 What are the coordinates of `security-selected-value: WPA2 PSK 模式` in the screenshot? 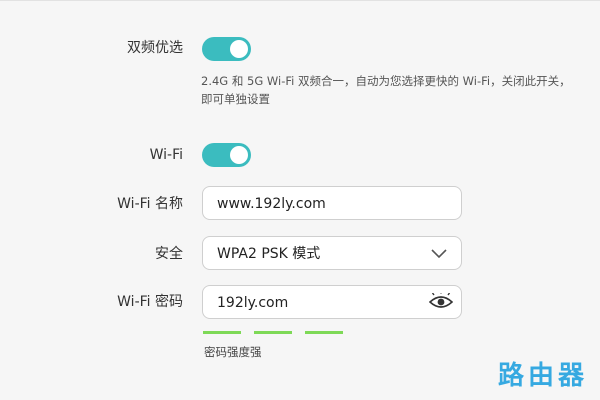 It's located at (269, 254).